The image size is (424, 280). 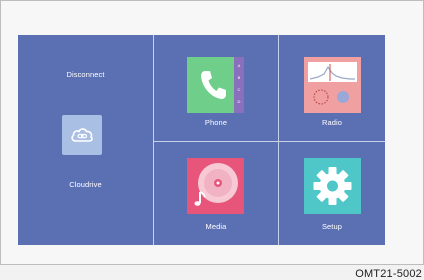 I want to click on cloud-link-icon, so click(x=82, y=135).